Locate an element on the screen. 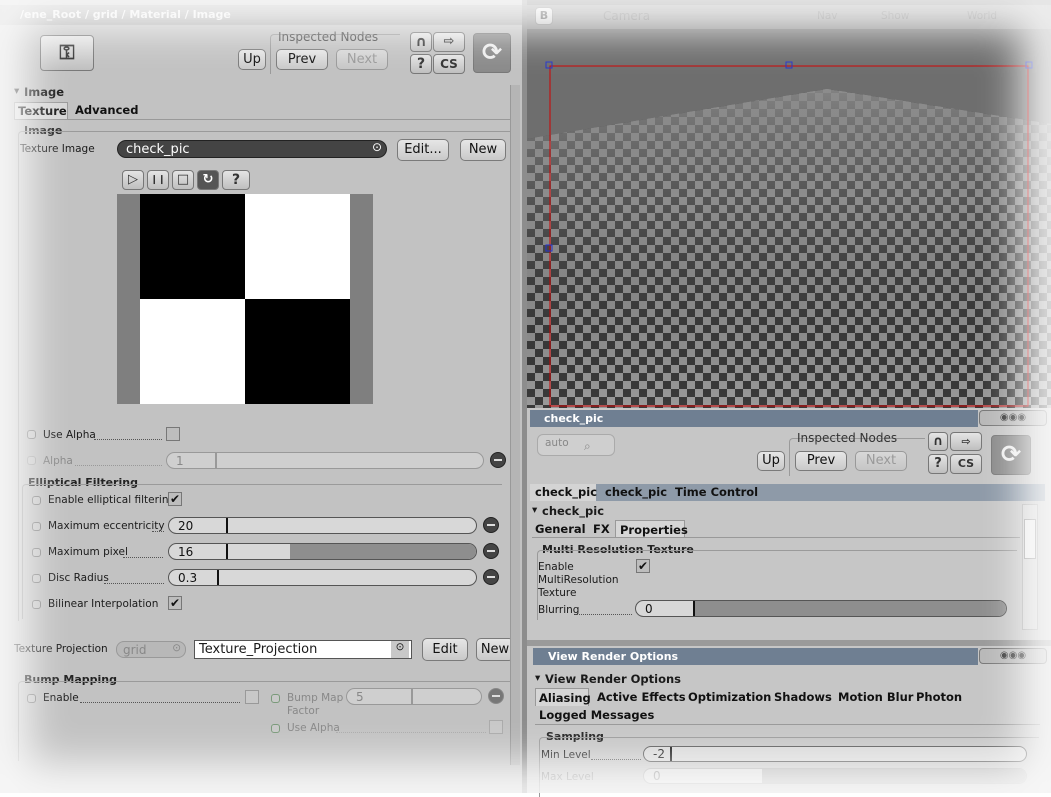 The width and height of the screenshot is (1051, 797). max-ecc-connect-icon is located at coordinates (491, 525).